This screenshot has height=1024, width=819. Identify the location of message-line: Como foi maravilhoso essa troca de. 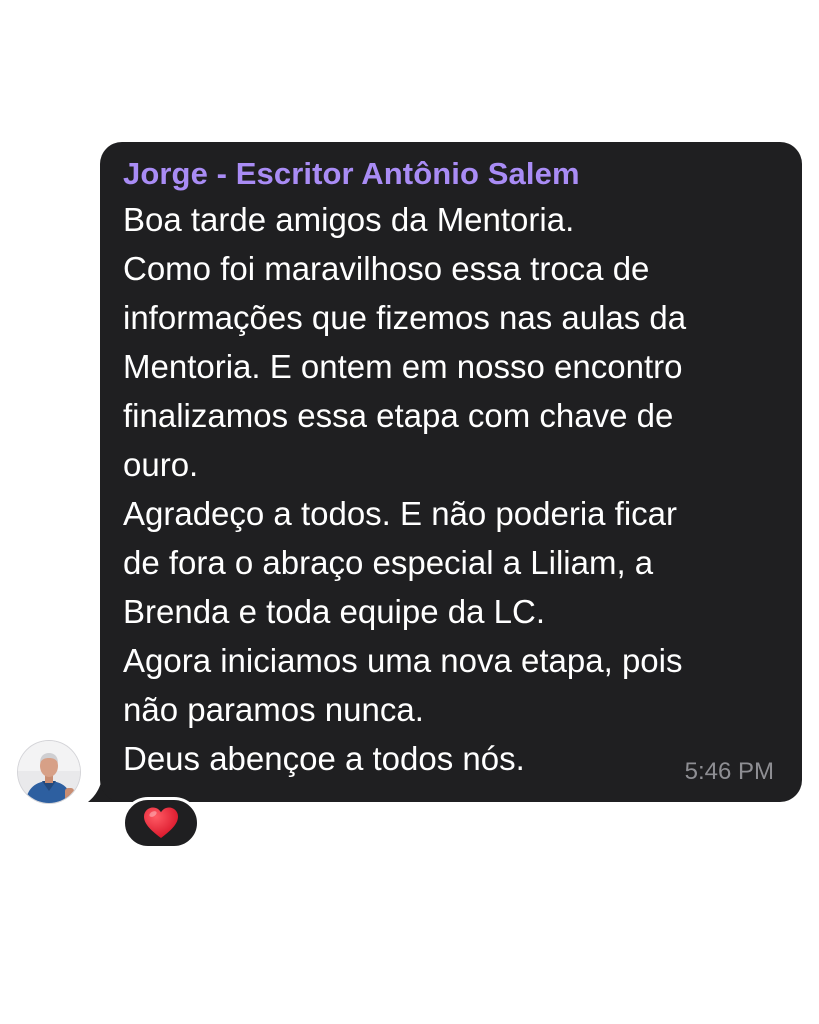
(386, 268).